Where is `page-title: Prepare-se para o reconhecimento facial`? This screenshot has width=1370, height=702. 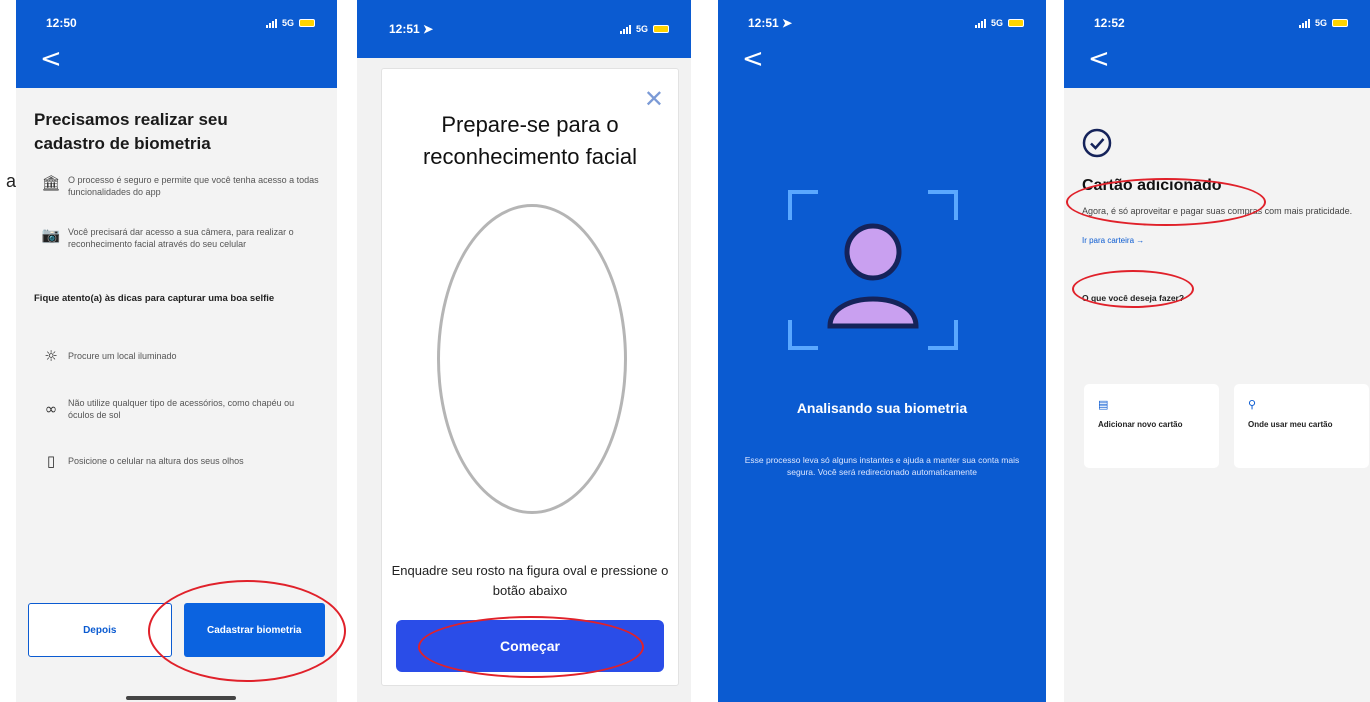
page-title: Prepare-se para o reconhecimento facial is located at coordinates (529, 140).